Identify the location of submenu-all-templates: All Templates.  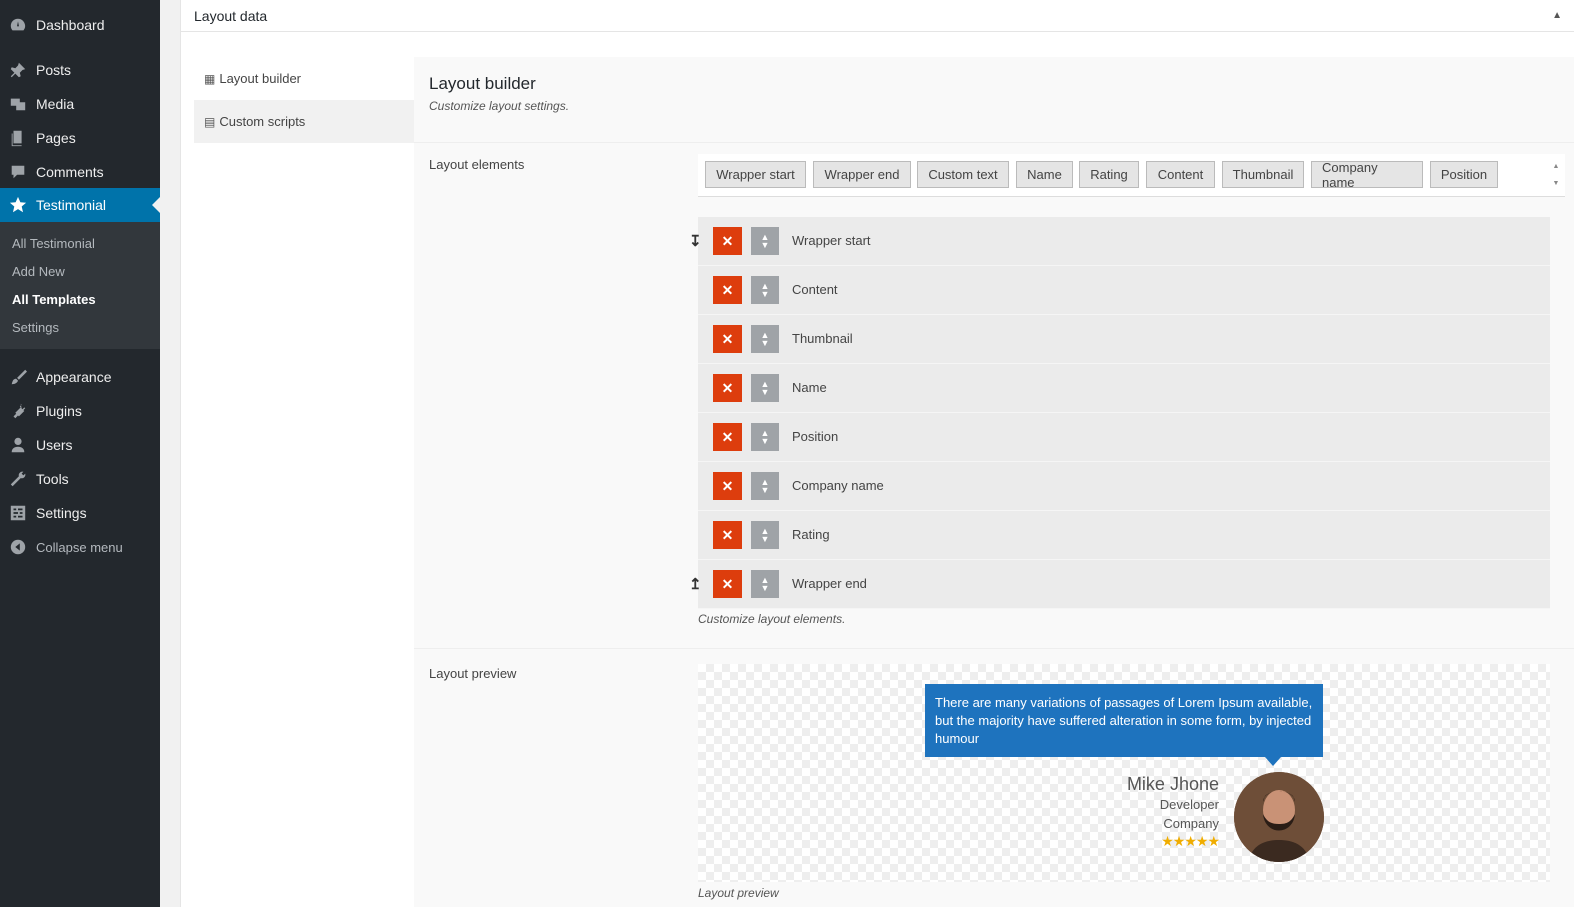
(80, 300).